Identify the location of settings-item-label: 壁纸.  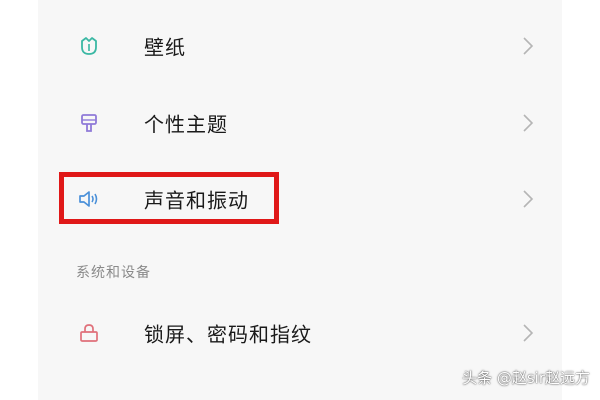
(165, 47).